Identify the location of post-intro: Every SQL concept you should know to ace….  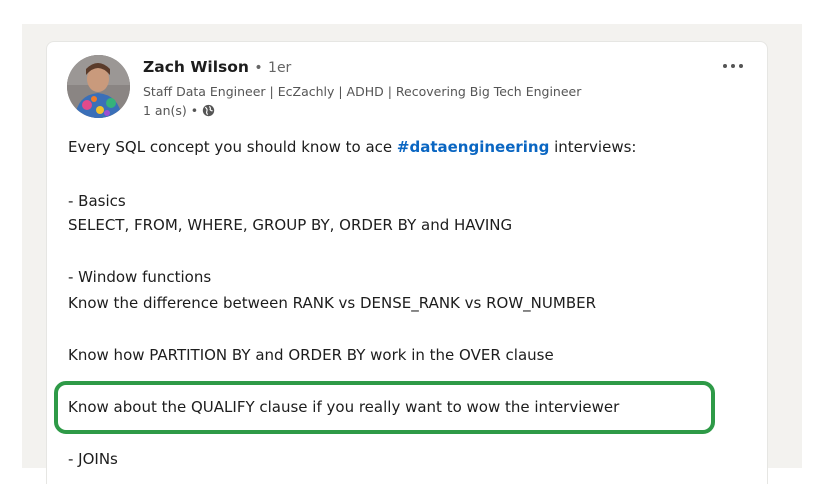
(352, 147).